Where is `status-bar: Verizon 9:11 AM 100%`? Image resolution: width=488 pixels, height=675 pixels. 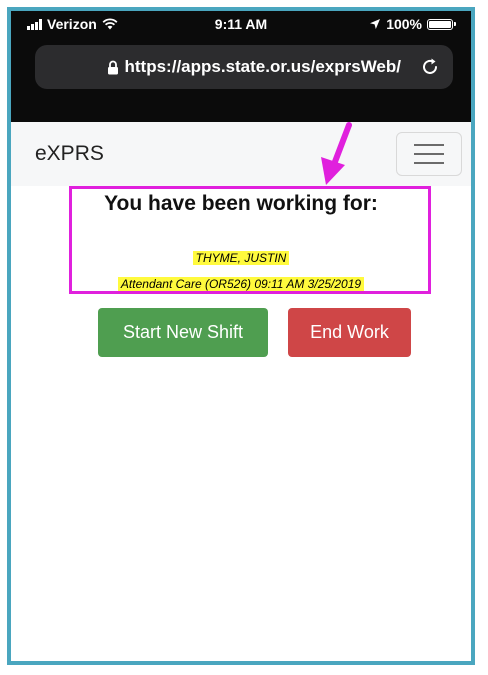
status-bar: Verizon 9:11 AM 100% is located at coordinates (241, 24).